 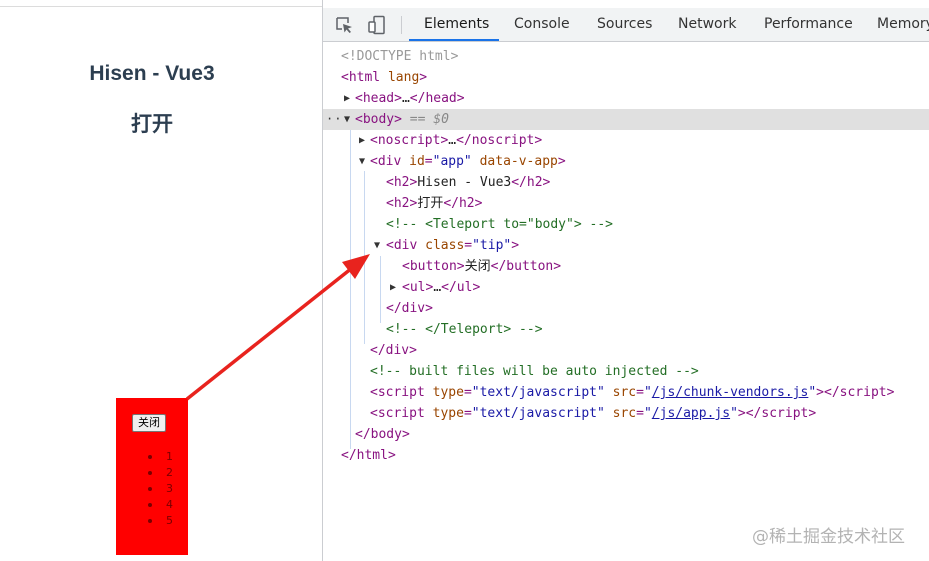 What do you see at coordinates (828, 537) in the screenshot?
I see `watermark: @稀土掘金技术社区` at bounding box center [828, 537].